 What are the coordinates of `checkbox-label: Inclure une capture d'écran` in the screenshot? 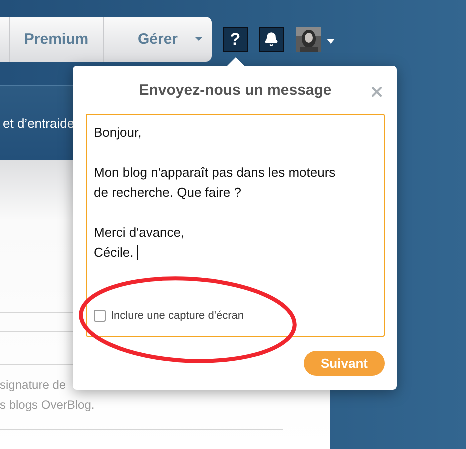 It's located at (177, 316).